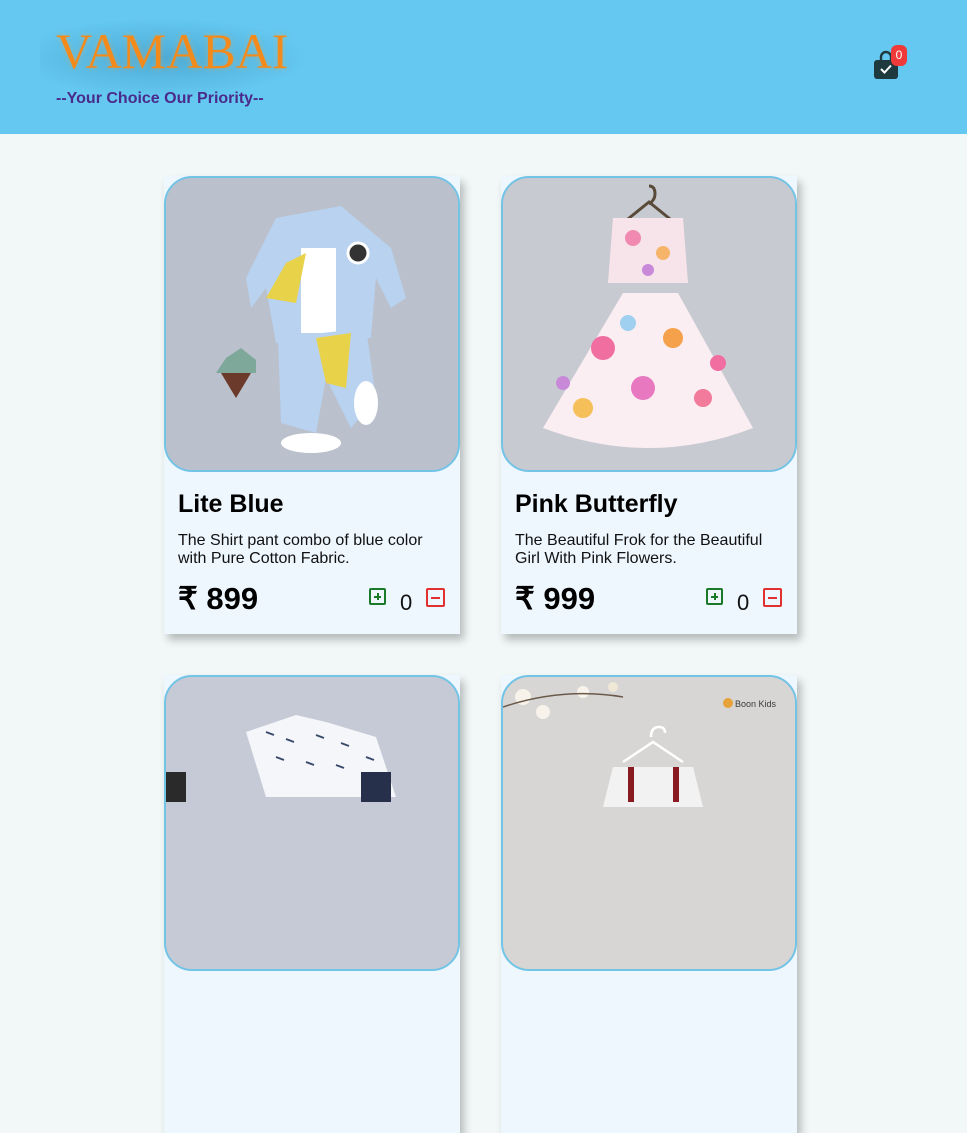  I want to click on product-price: ₹ 999, so click(555, 598).